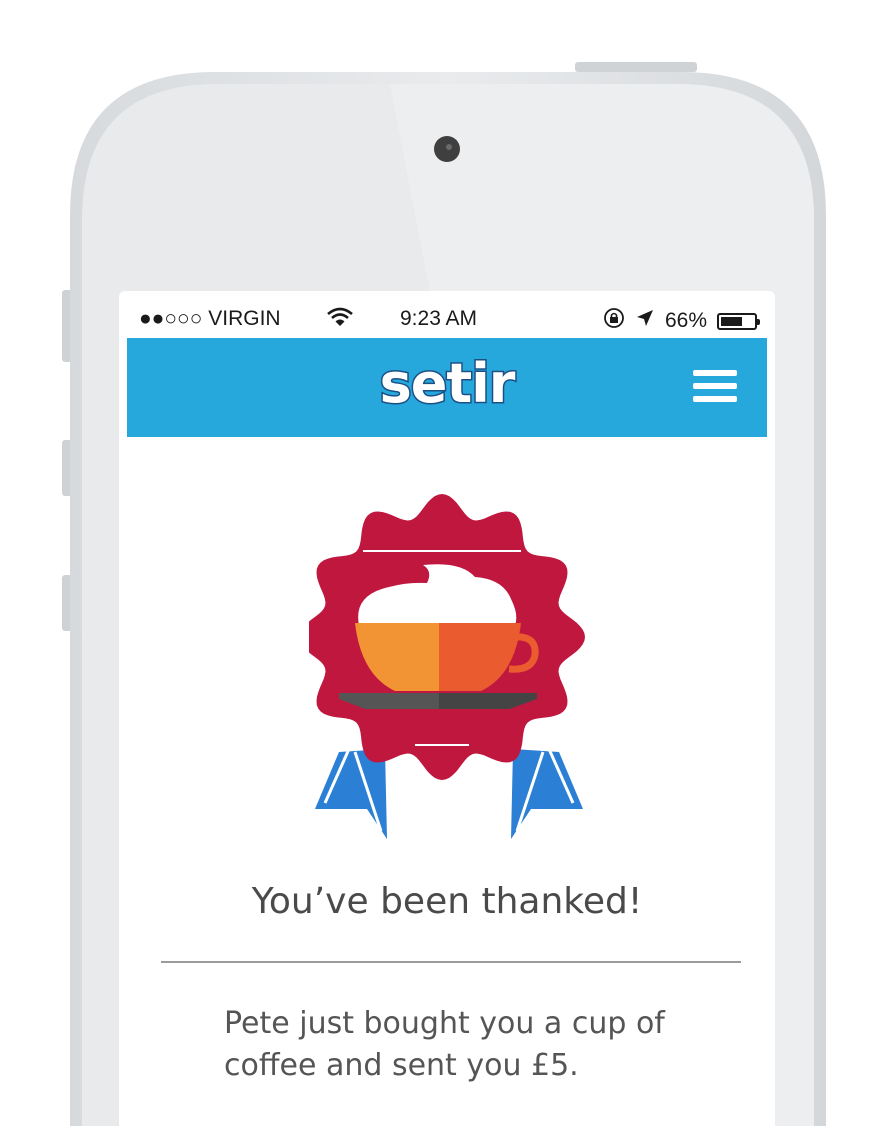 The image size is (896, 1126). I want to click on status-right: 66%, so click(681, 321).